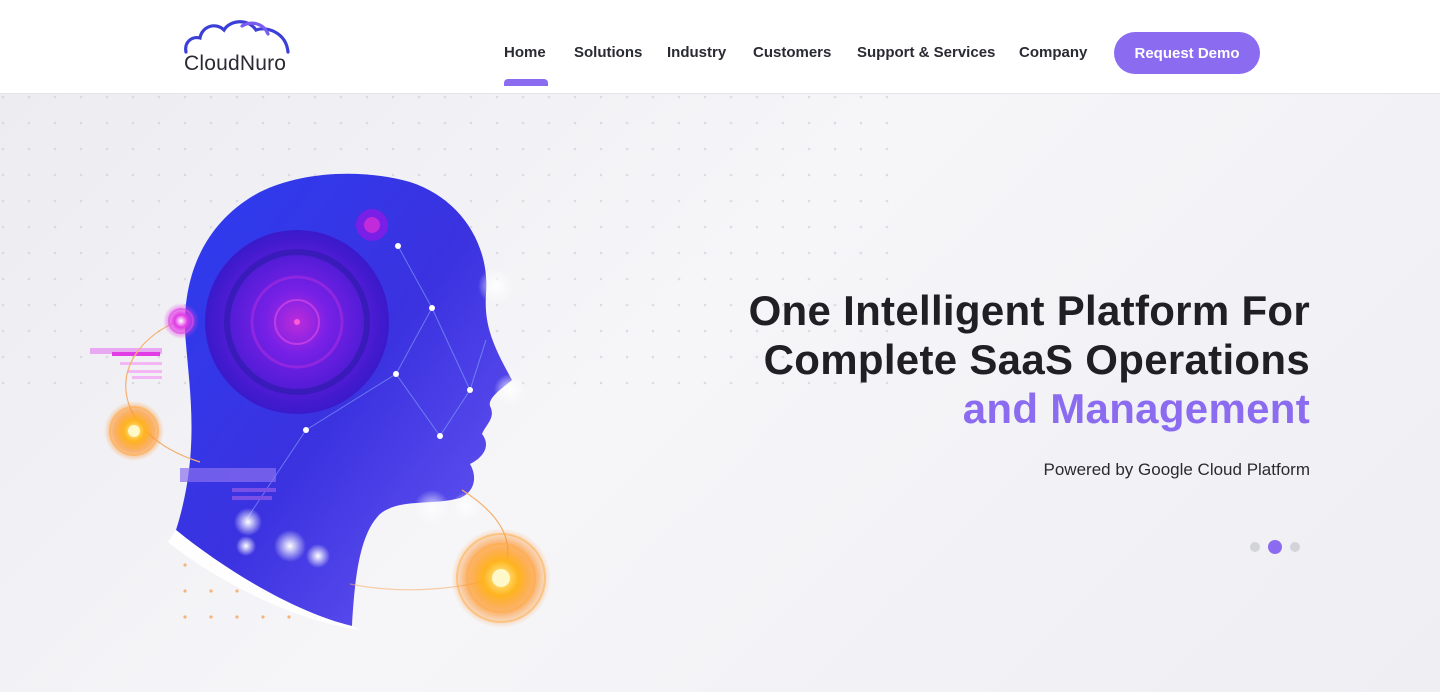 The image size is (1440, 692). I want to click on headline-line-1: One Intelligent Platform For, so click(1029, 310).